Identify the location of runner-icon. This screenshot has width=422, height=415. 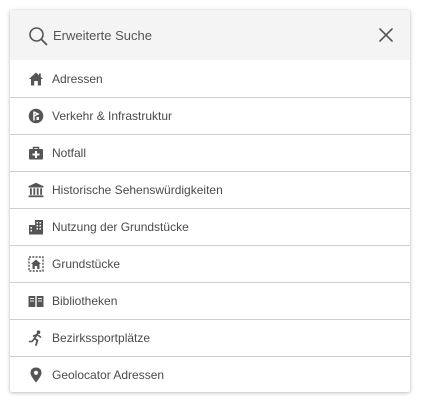
(35, 338).